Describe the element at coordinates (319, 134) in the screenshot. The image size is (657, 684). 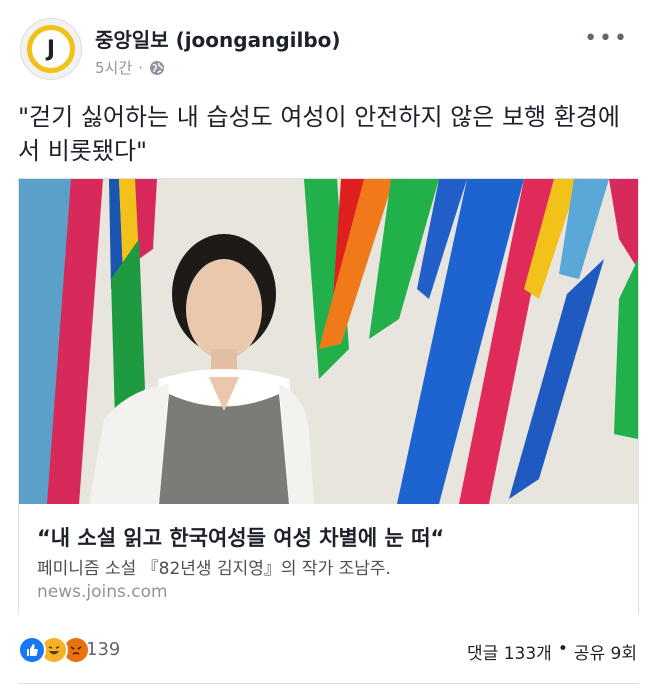
I see `post-text: "걷기 싫어하는 내 습성도 여성이 안전하지 않은 보행 환경에서 비롯됐다"` at that location.